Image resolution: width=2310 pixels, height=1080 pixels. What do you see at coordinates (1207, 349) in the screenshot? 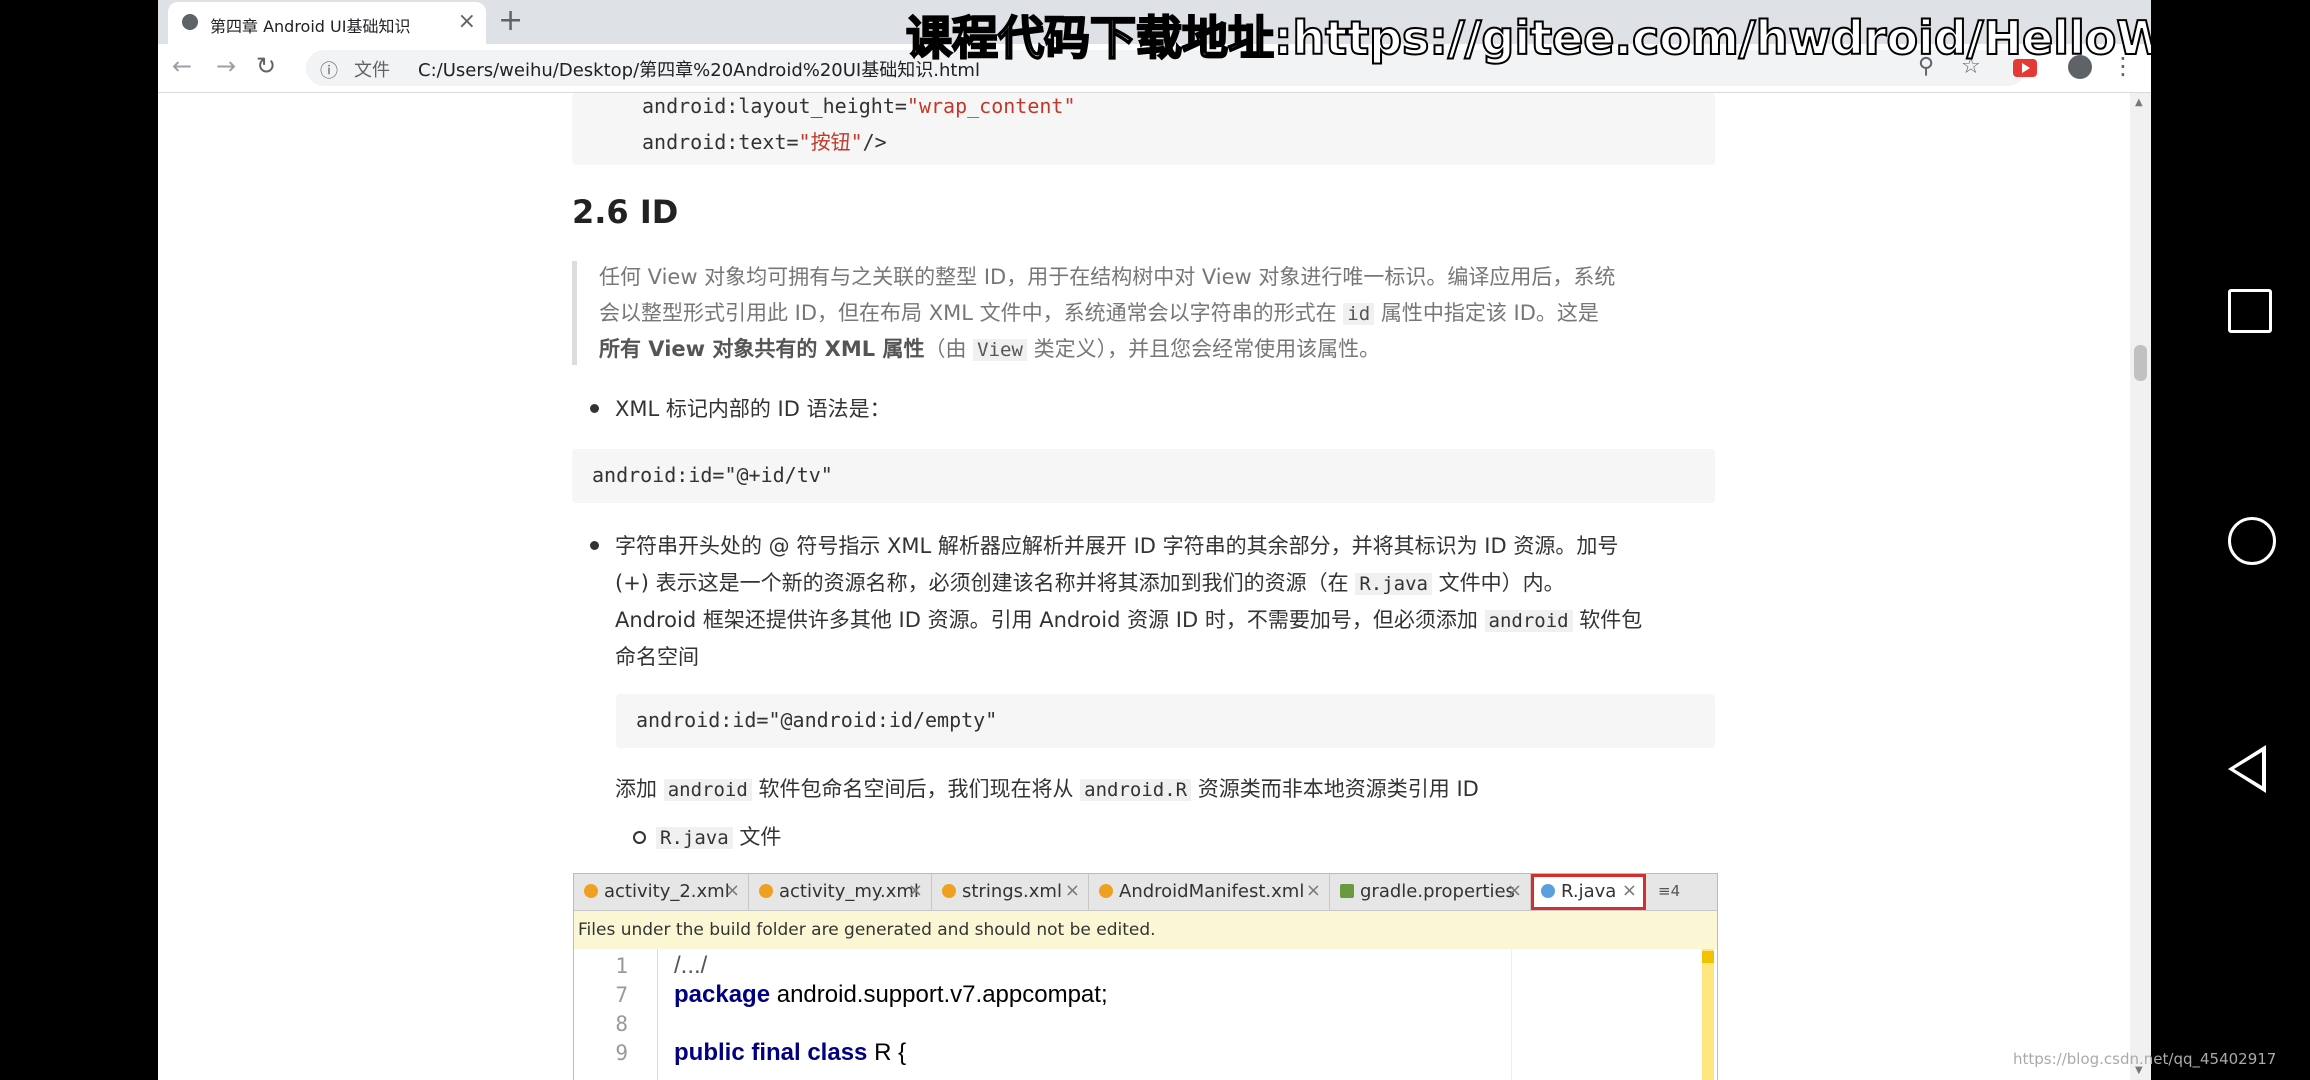
I see `quote-text: 类定义），并且您会经常使用该属性。` at bounding box center [1207, 349].